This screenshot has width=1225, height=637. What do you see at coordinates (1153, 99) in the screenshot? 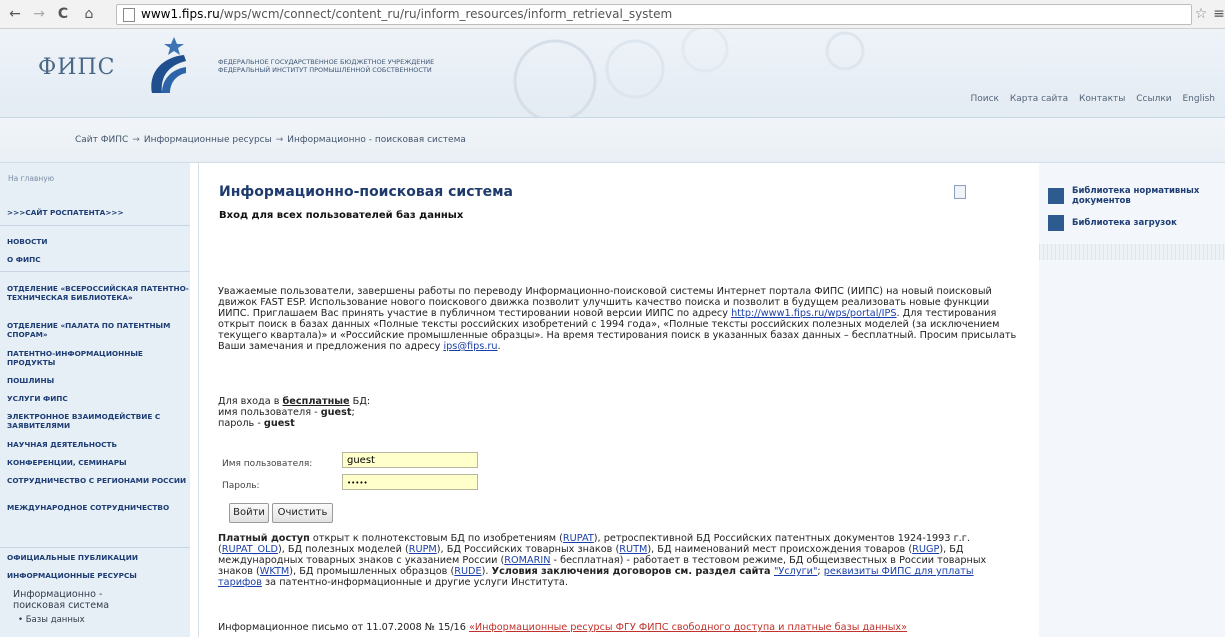
I see `top-link-links: Ссылки` at bounding box center [1153, 99].